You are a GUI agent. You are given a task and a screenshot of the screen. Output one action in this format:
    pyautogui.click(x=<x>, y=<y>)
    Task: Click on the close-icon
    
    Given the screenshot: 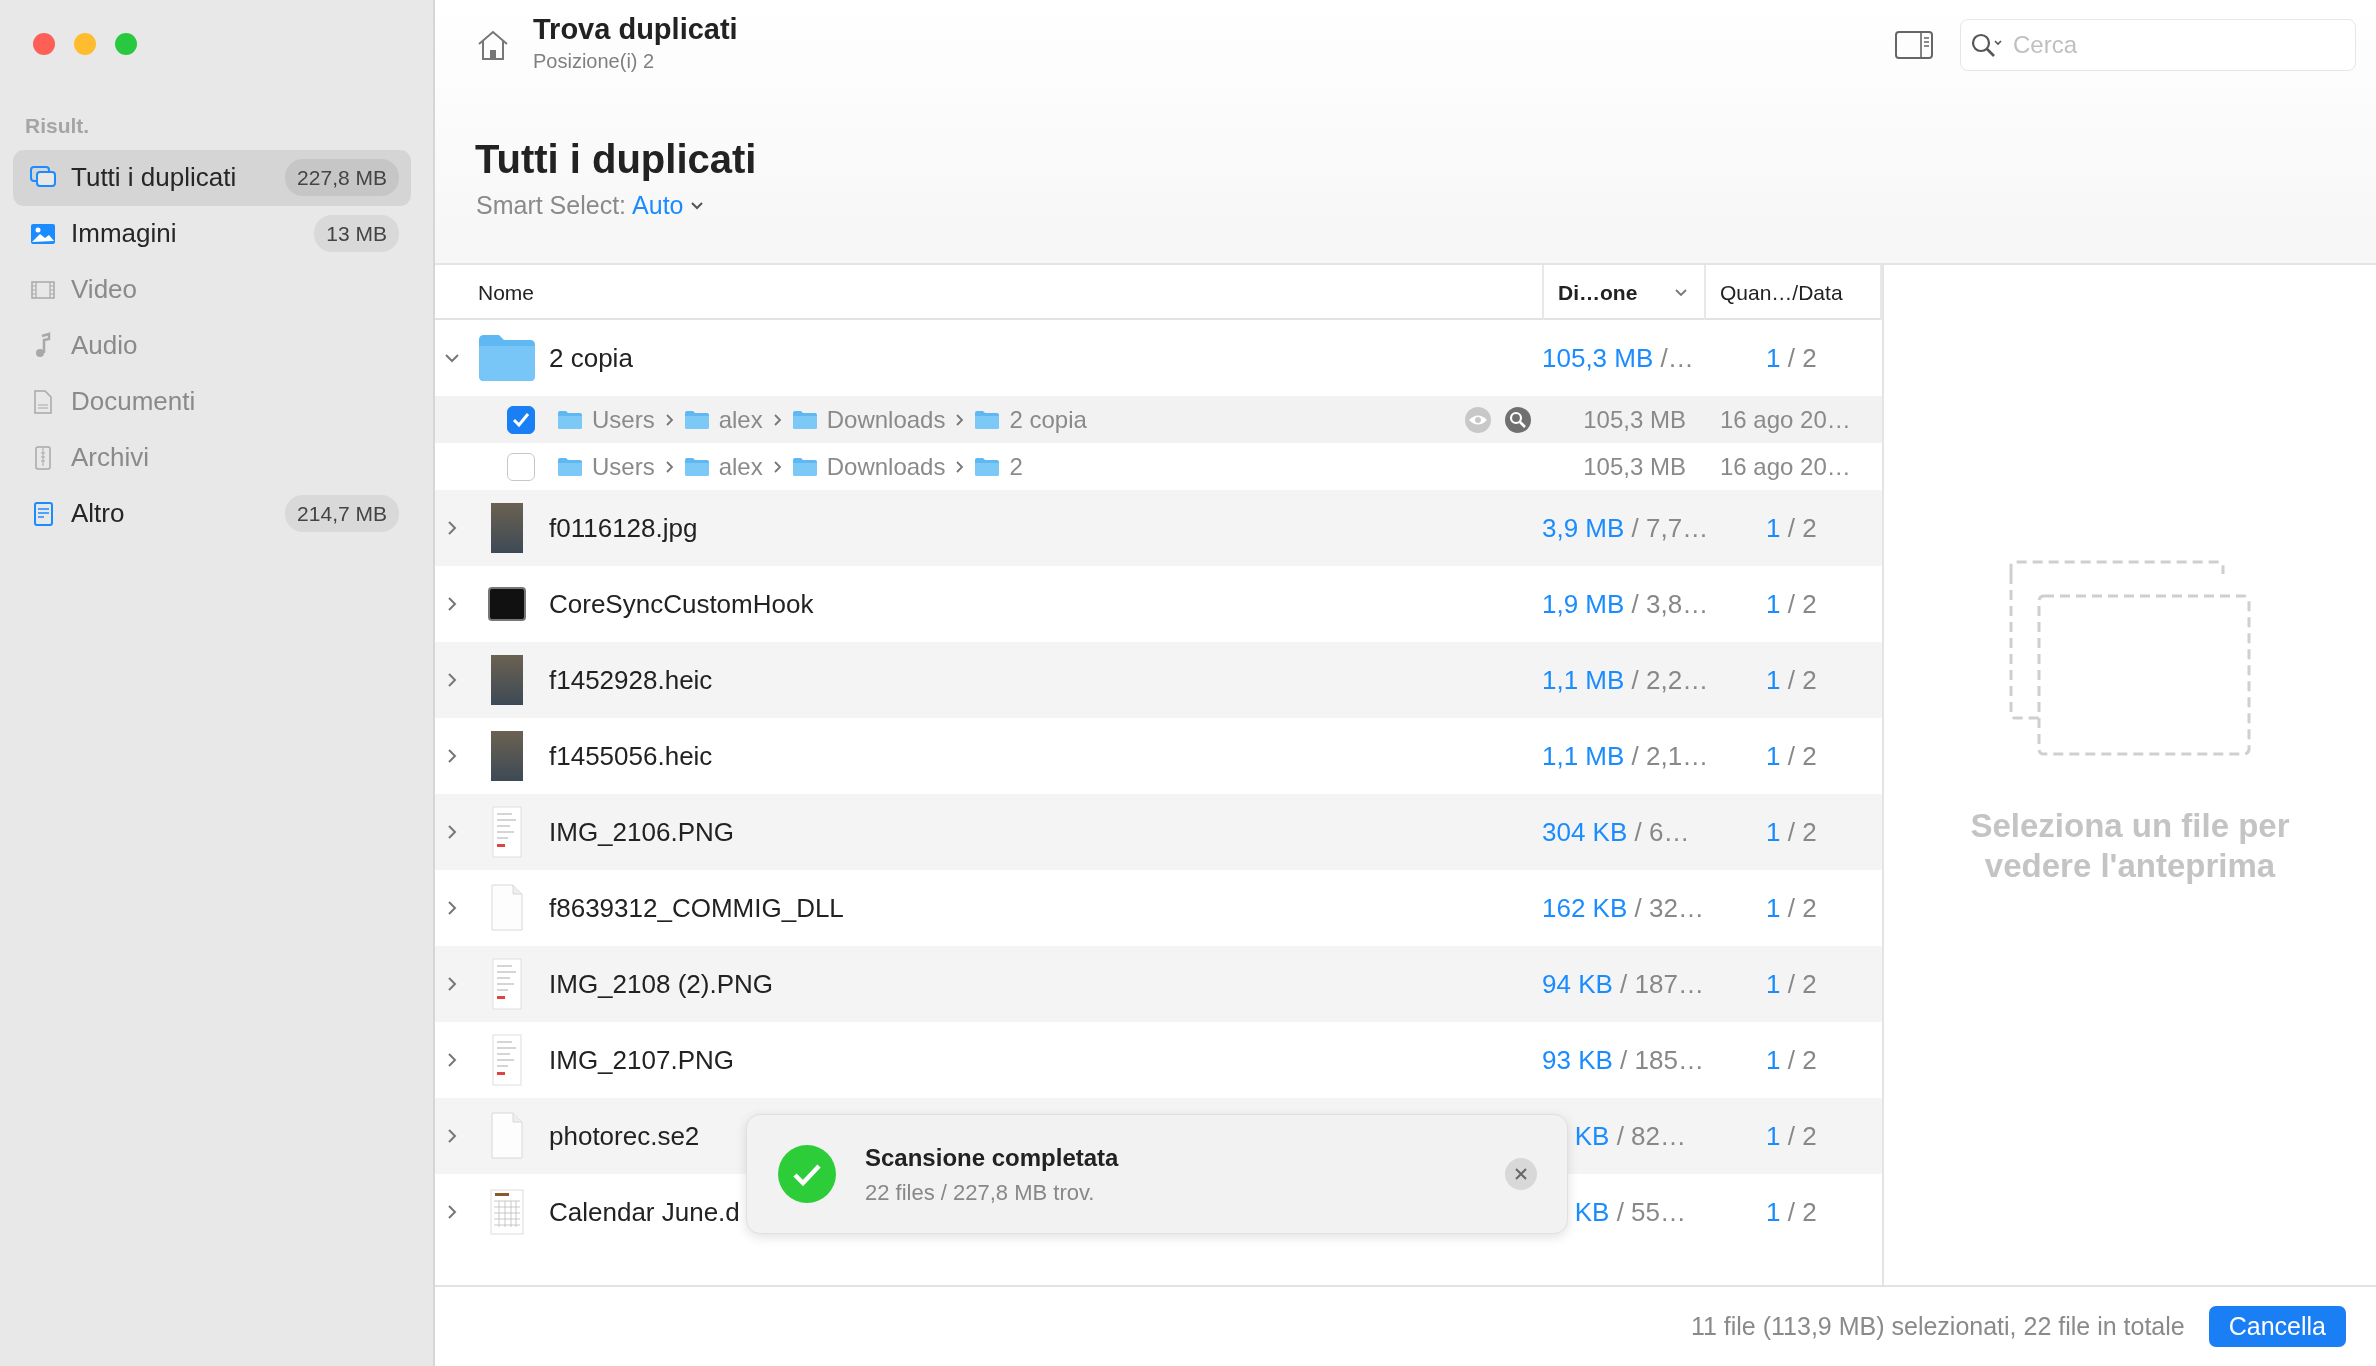 What is the action you would take?
    pyautogui.click(x=1521, y=1174)
    